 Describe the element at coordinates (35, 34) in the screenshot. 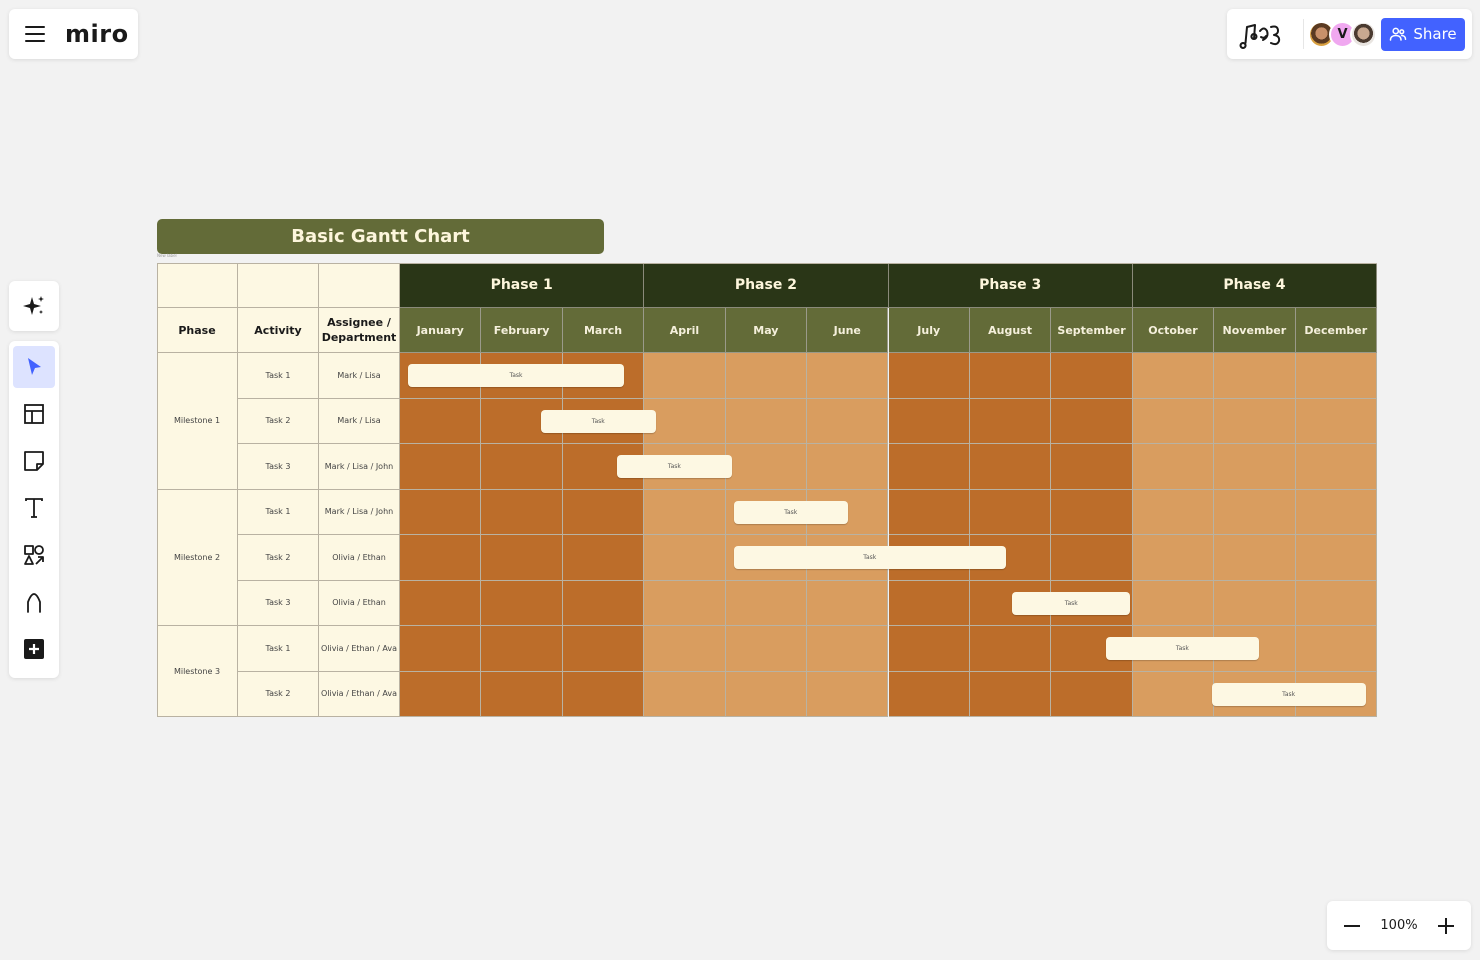

I see `hamburger-icon` at that location.